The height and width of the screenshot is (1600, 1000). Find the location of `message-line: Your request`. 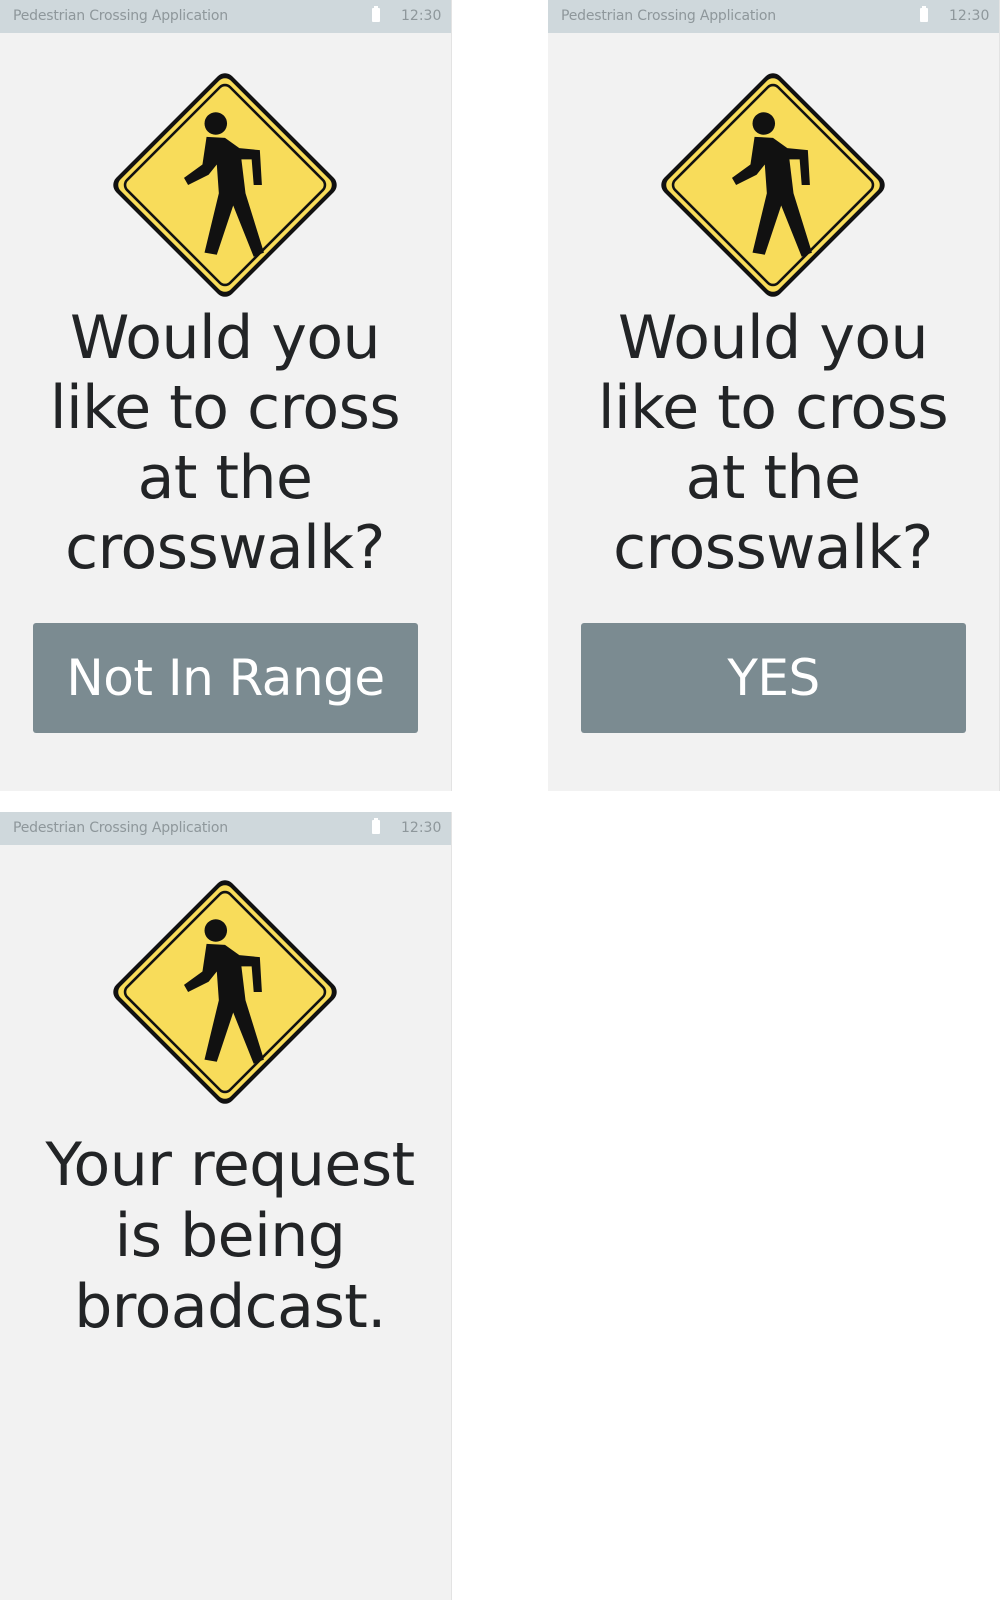

message-line: Your request is located at coordinates (230, 1165).